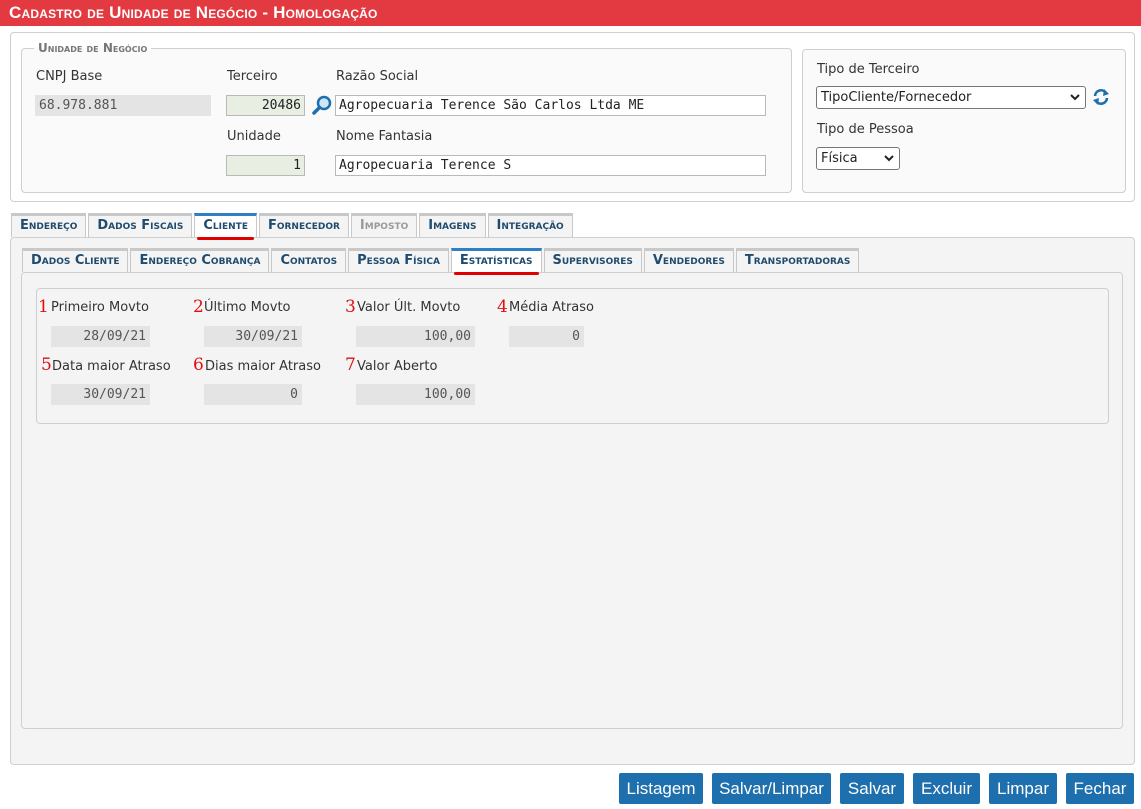 The width and height of the screenshot is (1141, 809). I want to click on tipo-pessoa-select: Física, so click(858, 158).